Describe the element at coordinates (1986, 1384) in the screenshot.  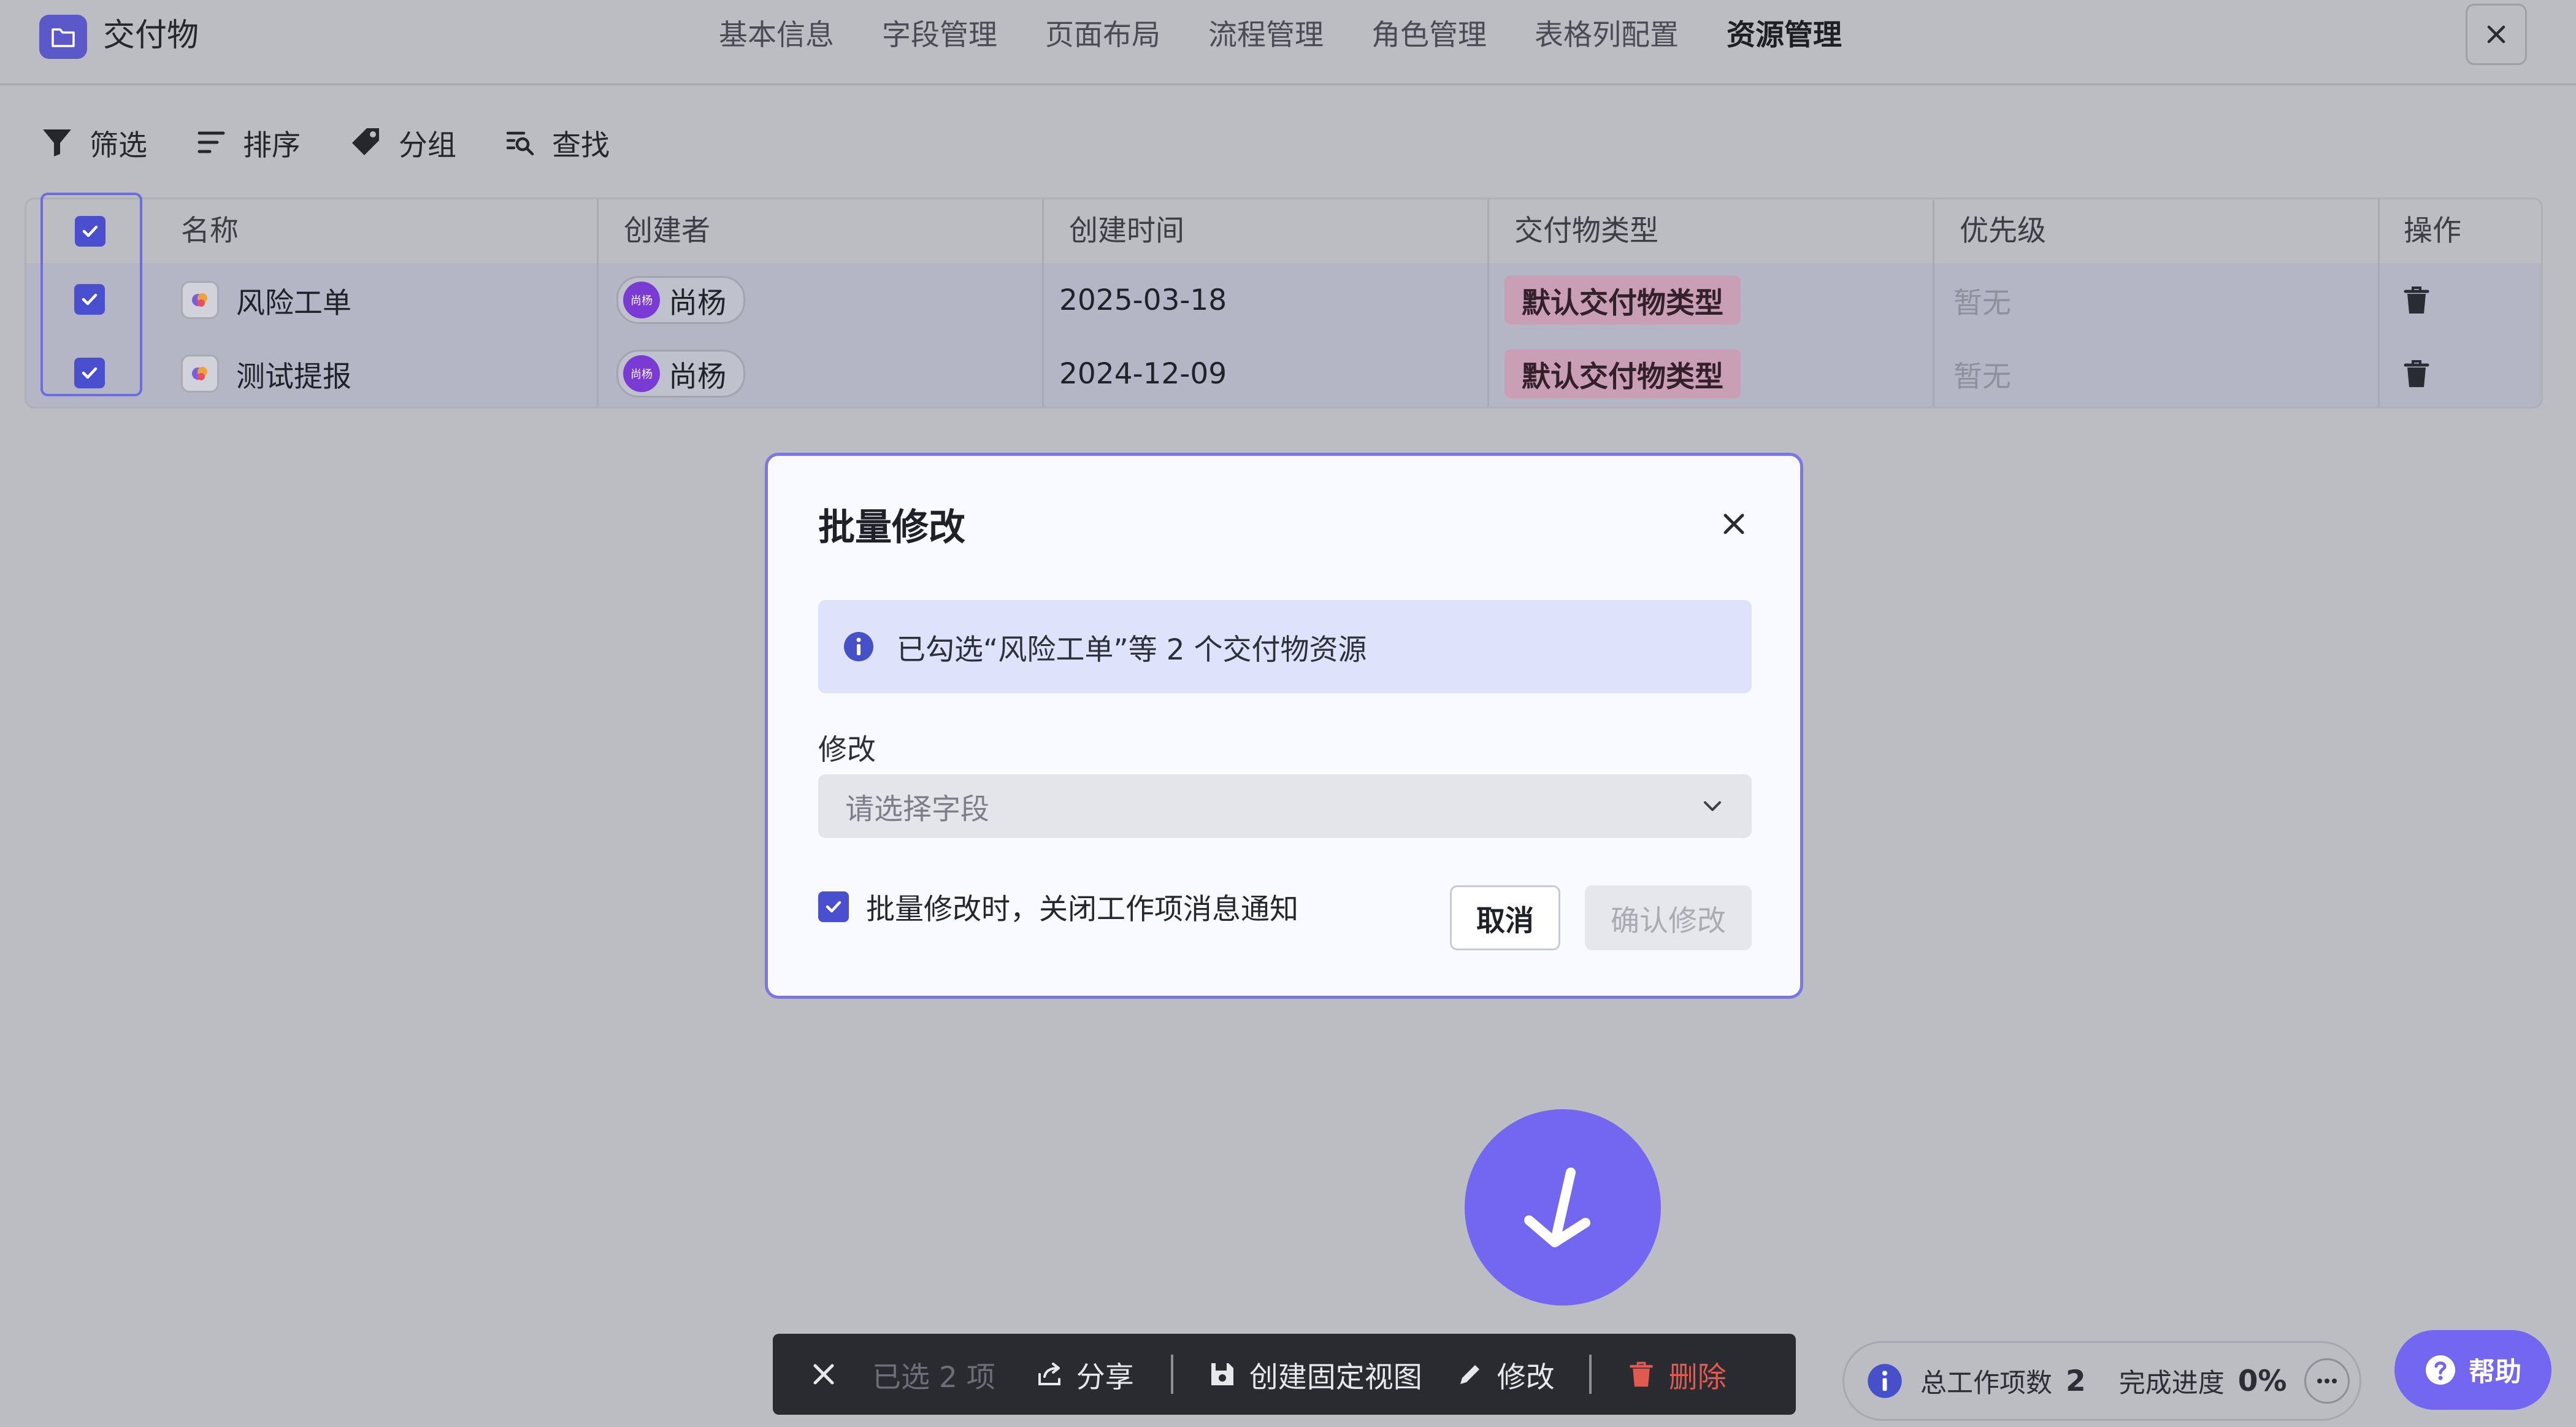
I see `total-items-label: 总工作项数` at that location.